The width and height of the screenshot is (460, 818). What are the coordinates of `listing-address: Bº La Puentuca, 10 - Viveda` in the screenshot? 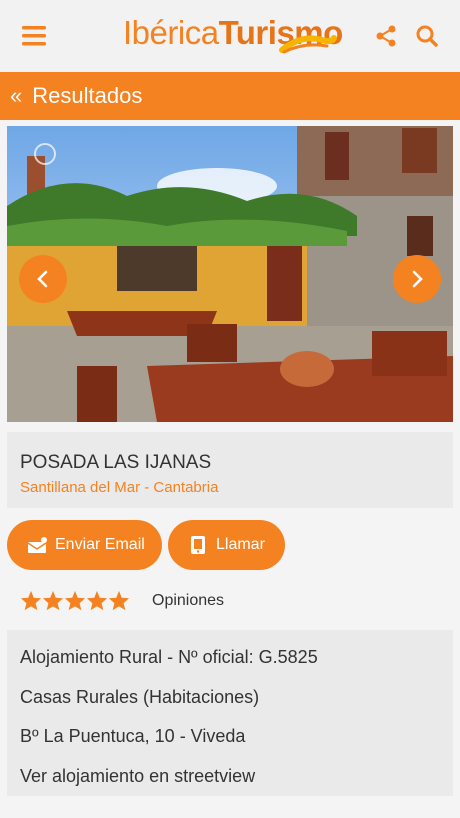 It's located at (133, 736).